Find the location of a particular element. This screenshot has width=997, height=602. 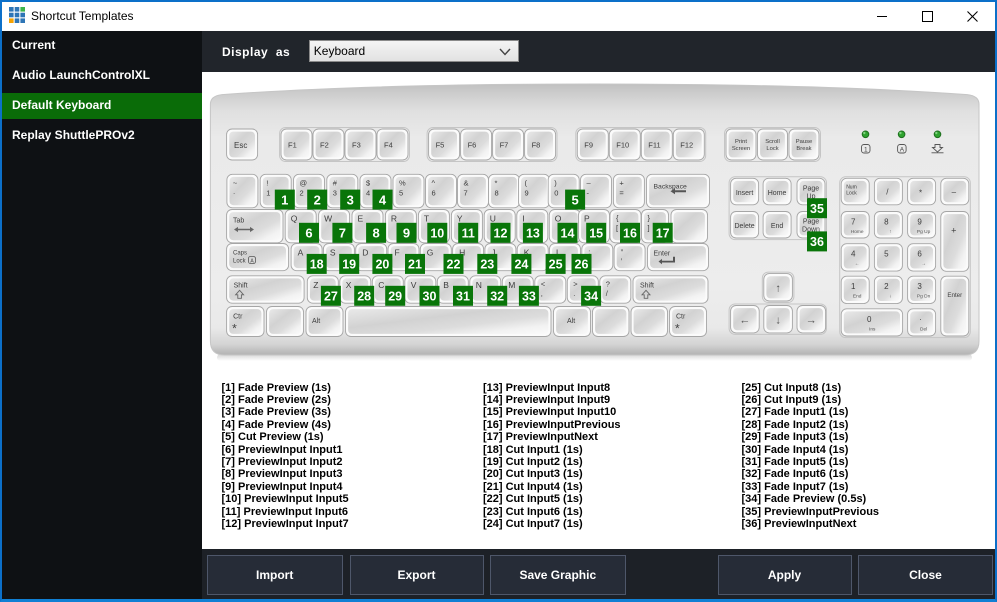

svg-text: Insert is located at coordinates (745, 193).